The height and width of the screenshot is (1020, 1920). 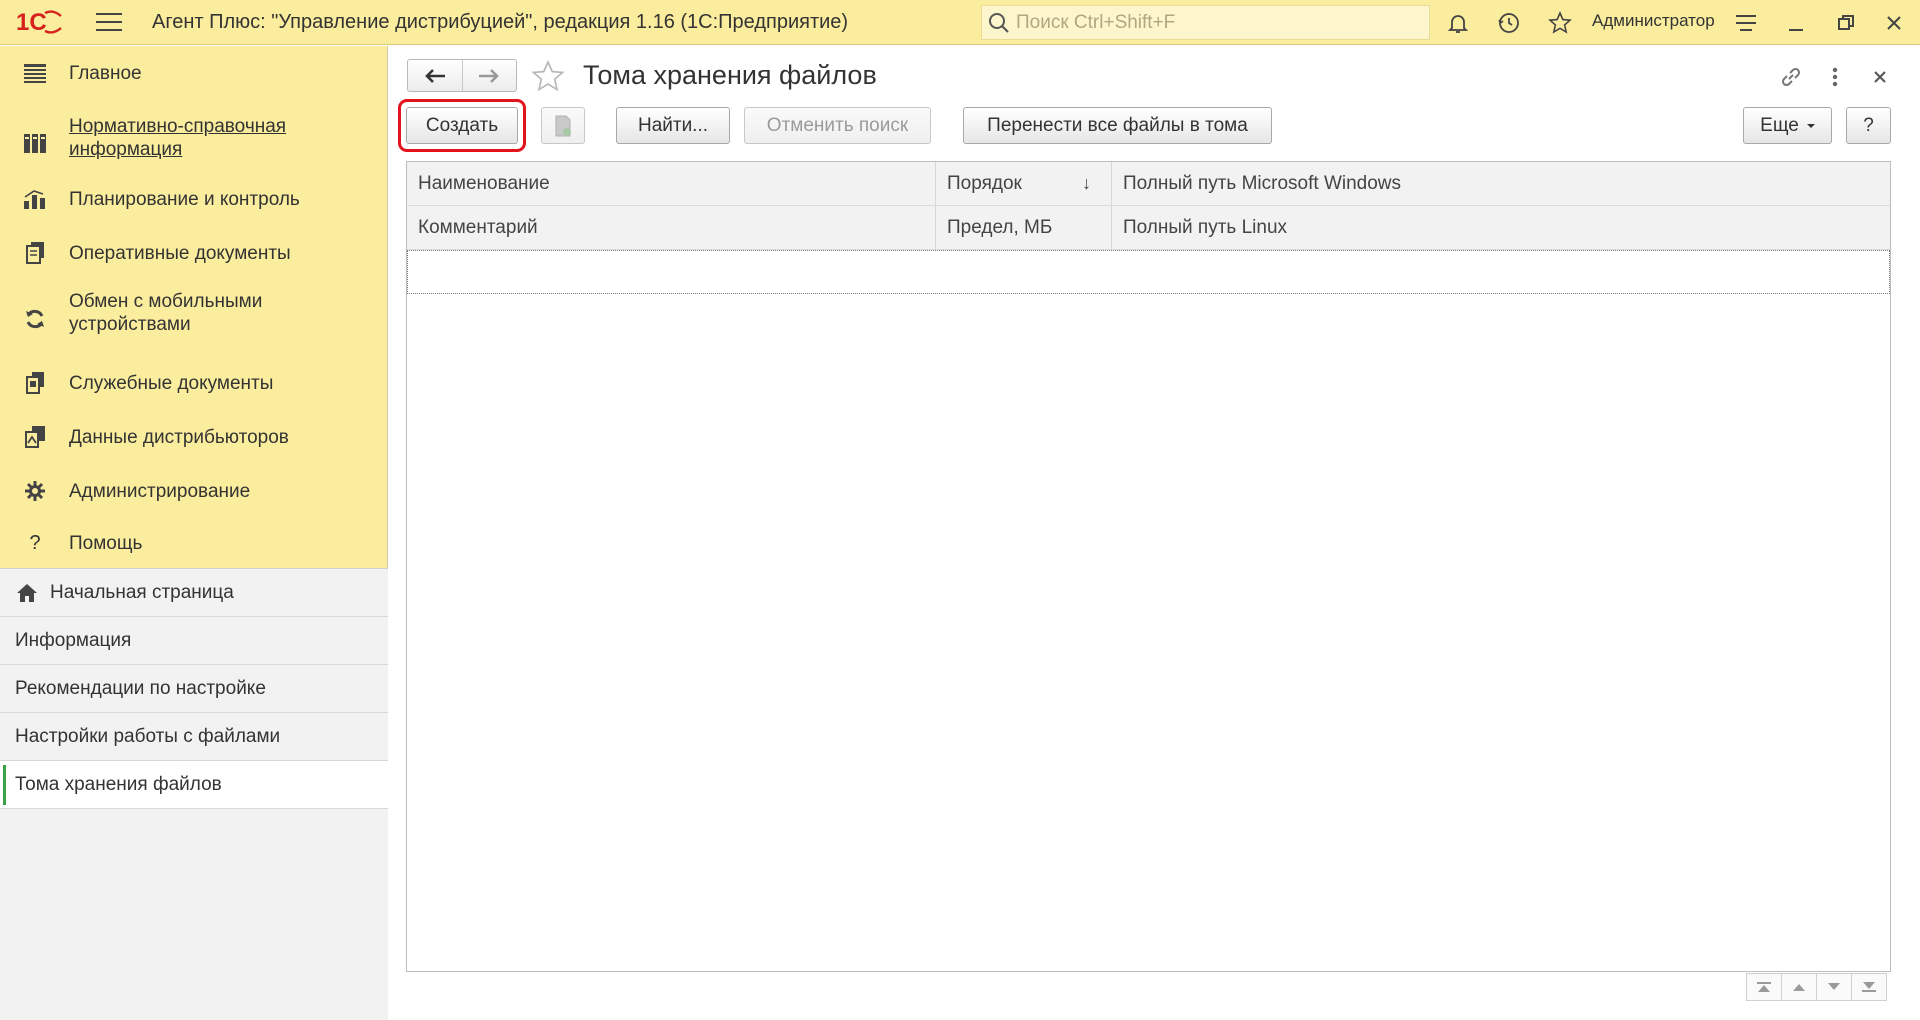 What do you see at coordinates (671, 228) in the screenshot?
I see `col-comment: Комментарий` at bounding box center [671, 228].